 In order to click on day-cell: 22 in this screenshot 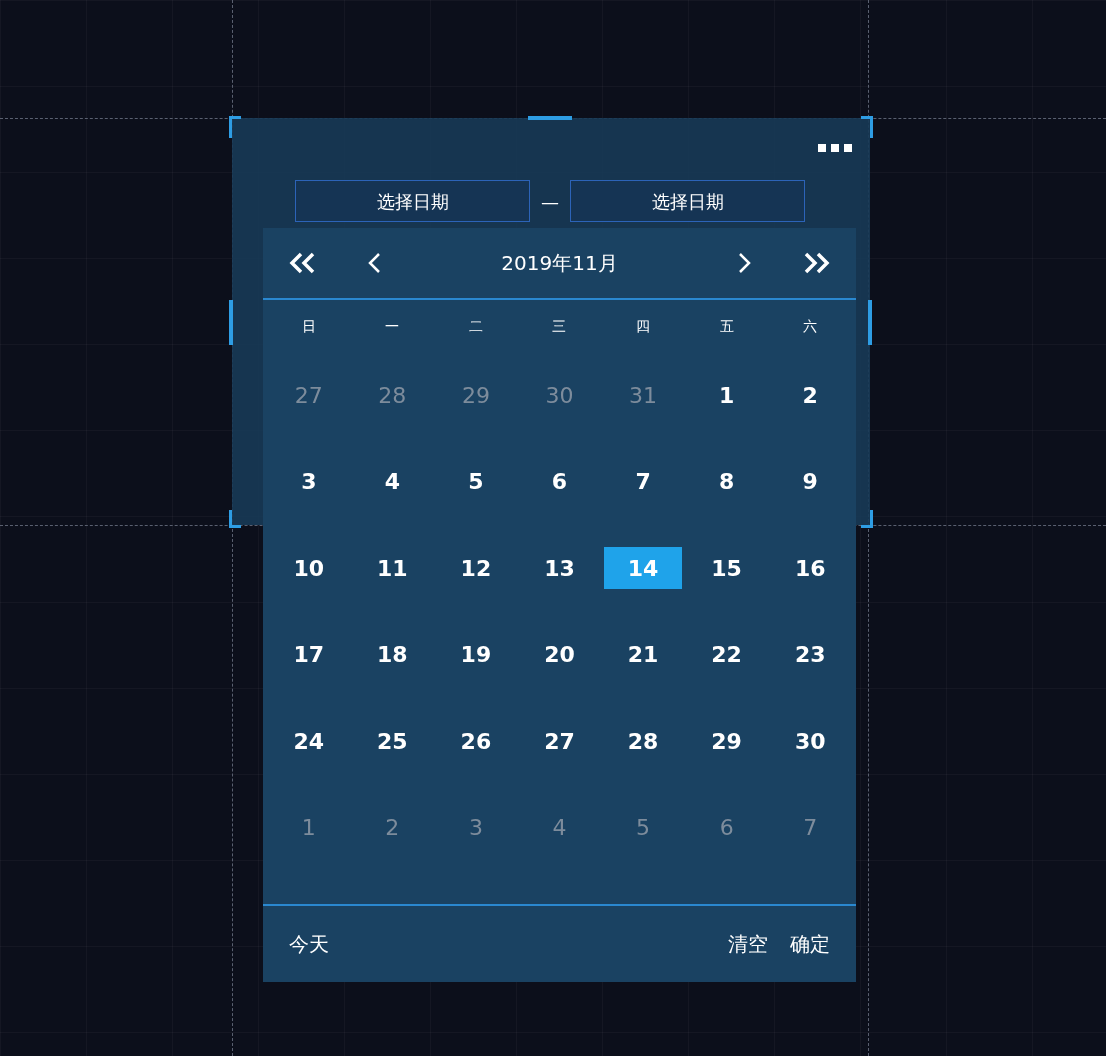, I will do `click(726, 654)`.